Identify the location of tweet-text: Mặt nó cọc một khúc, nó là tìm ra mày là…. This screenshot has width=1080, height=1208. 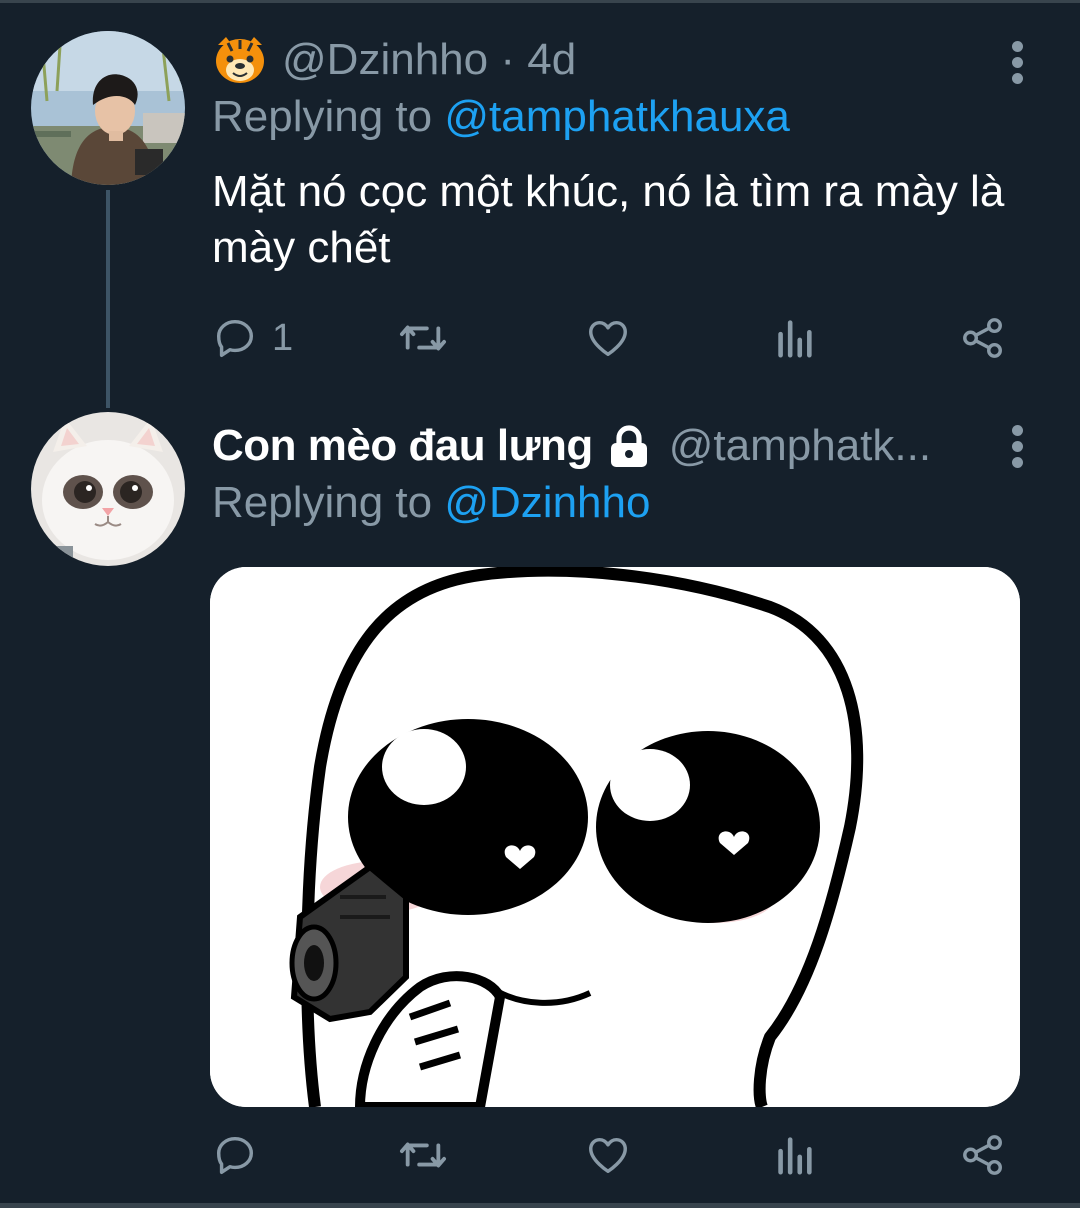
(608, 219).